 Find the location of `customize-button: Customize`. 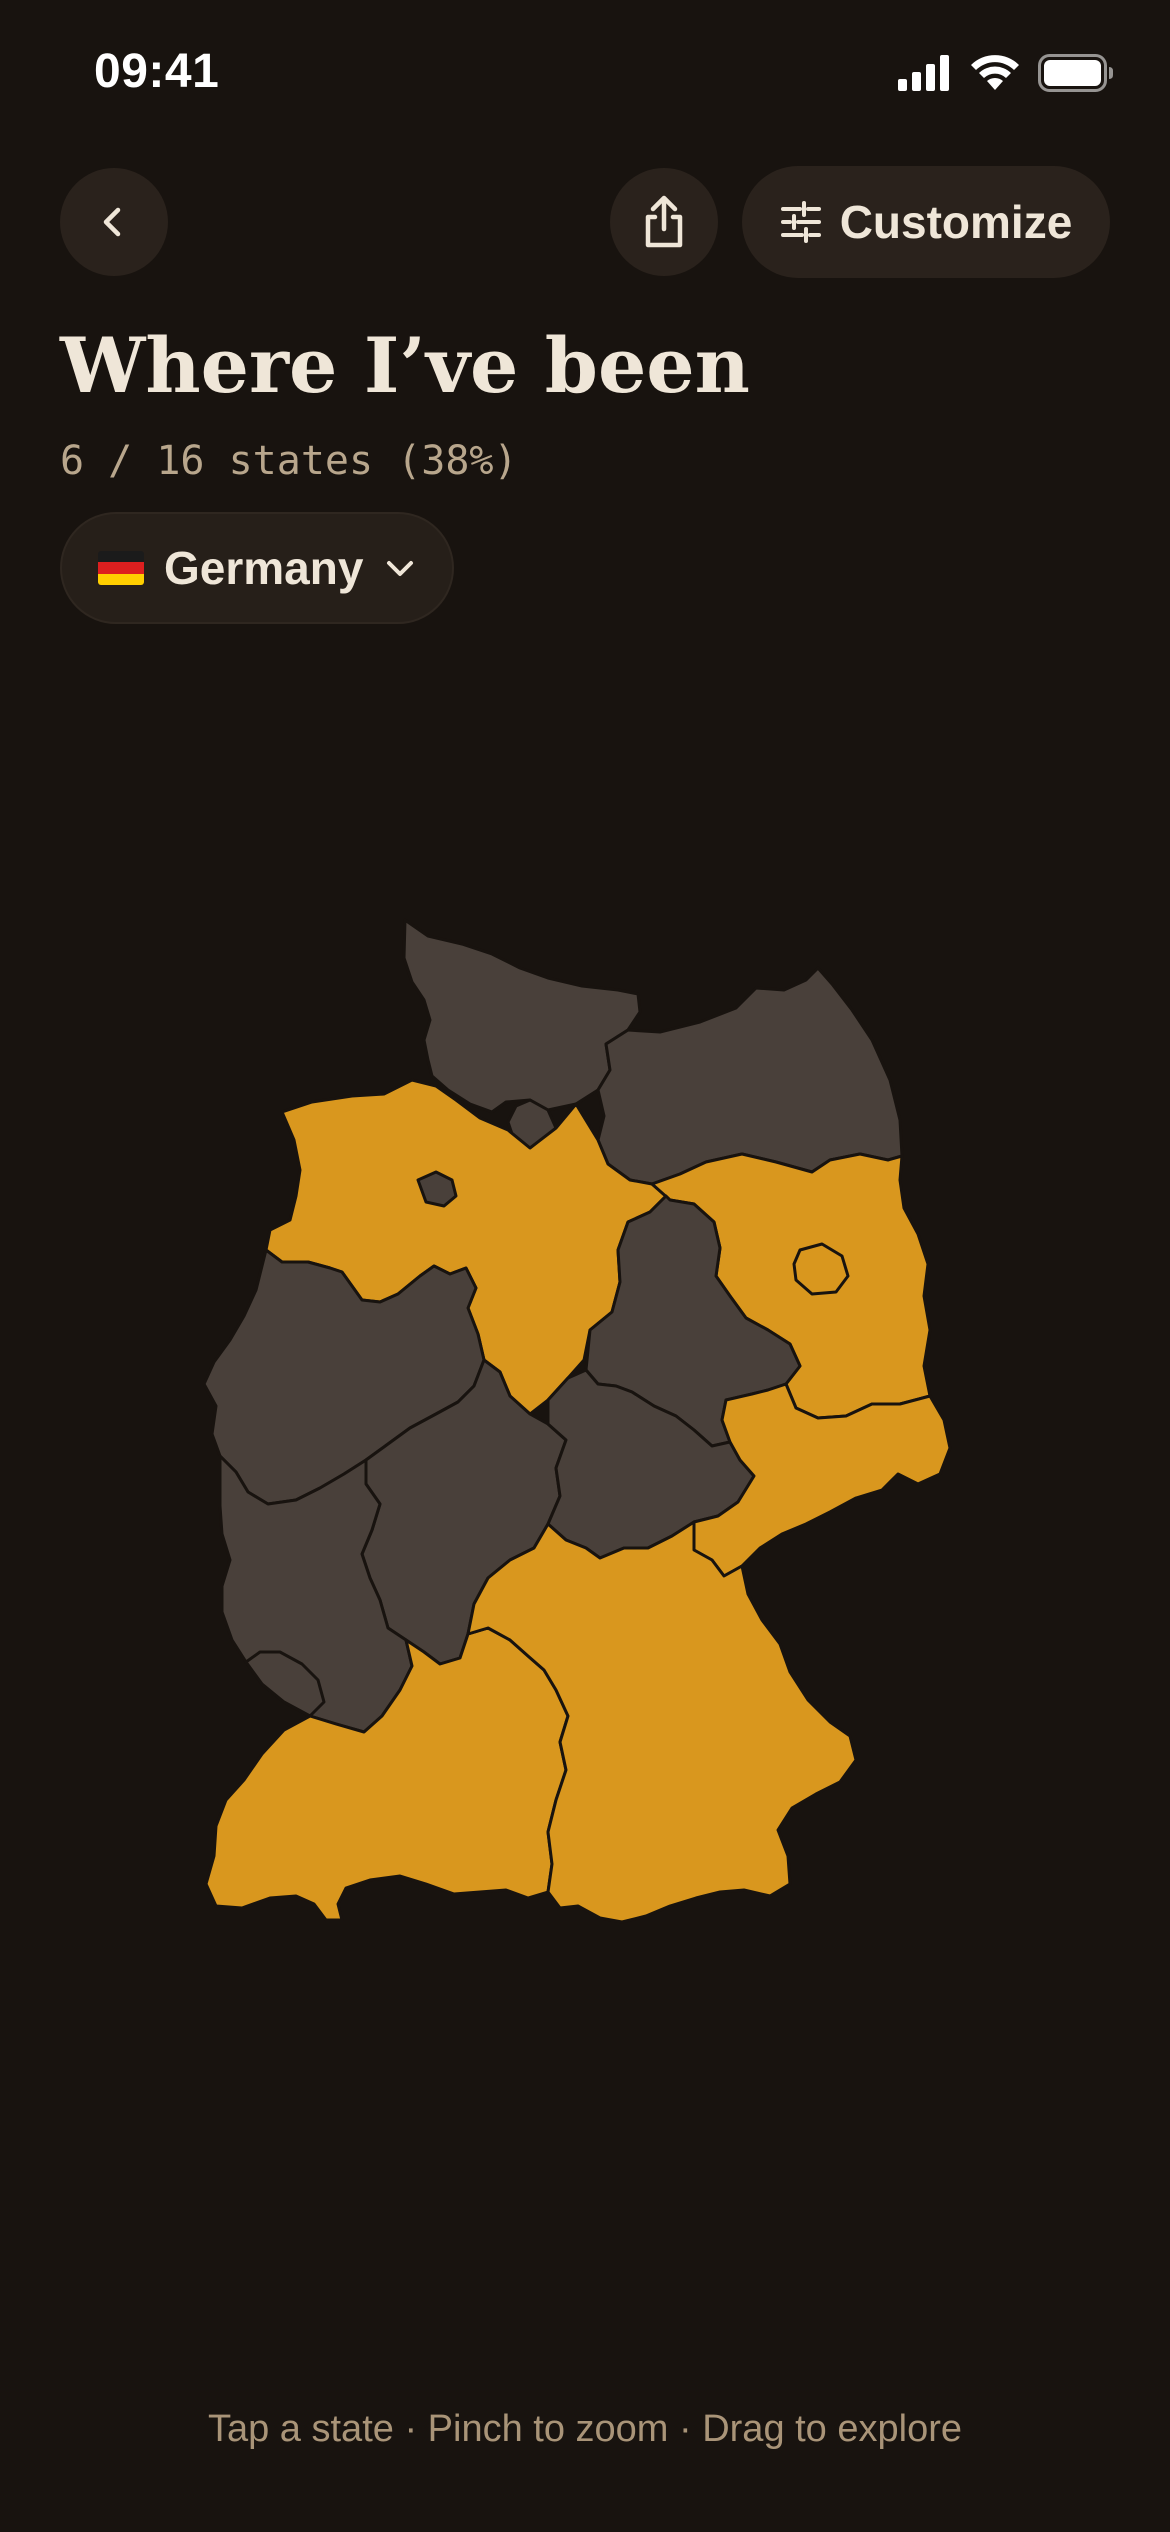

customize-button: Customize is located at coordinates (926, 222).